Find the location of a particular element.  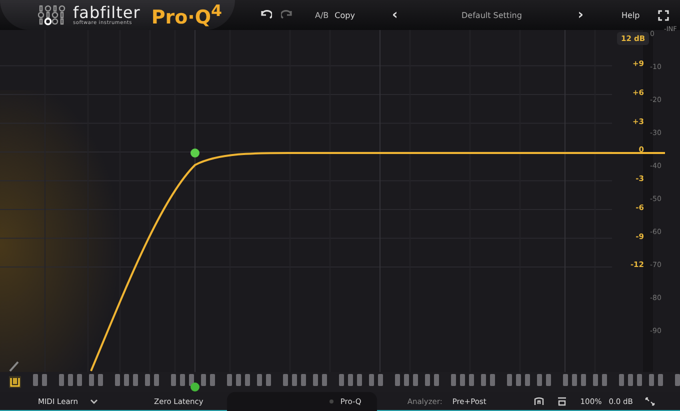

next-preset-button: › is located at coordinates (581, 15).